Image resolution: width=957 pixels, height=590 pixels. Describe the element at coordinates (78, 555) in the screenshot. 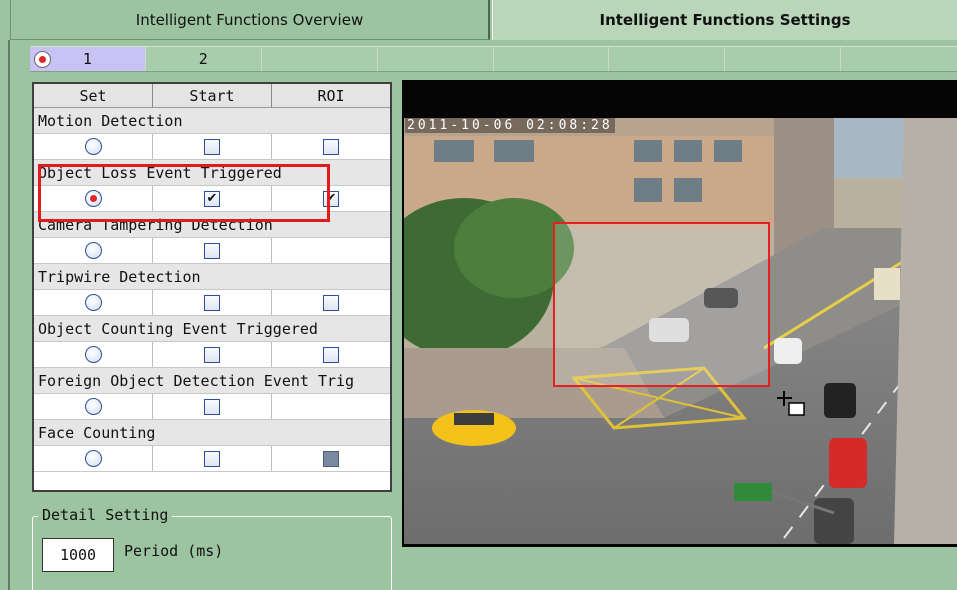

I see `period-input: 1000` at that location.